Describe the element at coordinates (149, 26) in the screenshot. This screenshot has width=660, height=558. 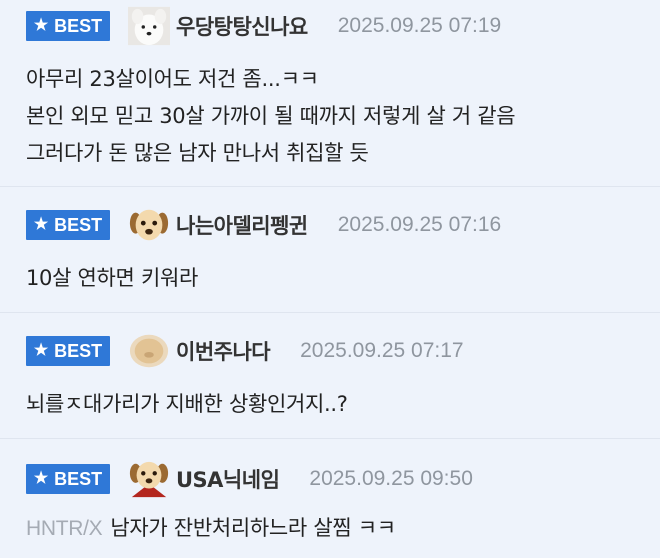
I see `white-dog-avatar` at that location.